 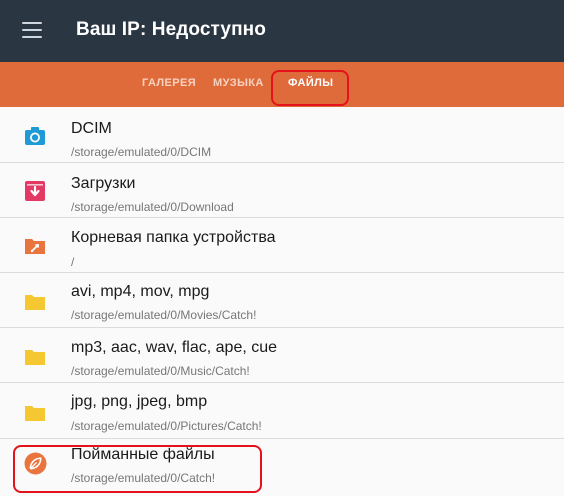 What do you see at coordinates (238, 83) in the screenshot?
I see `tab-music: МУЗЫКА` at bounding box center [238, 83].